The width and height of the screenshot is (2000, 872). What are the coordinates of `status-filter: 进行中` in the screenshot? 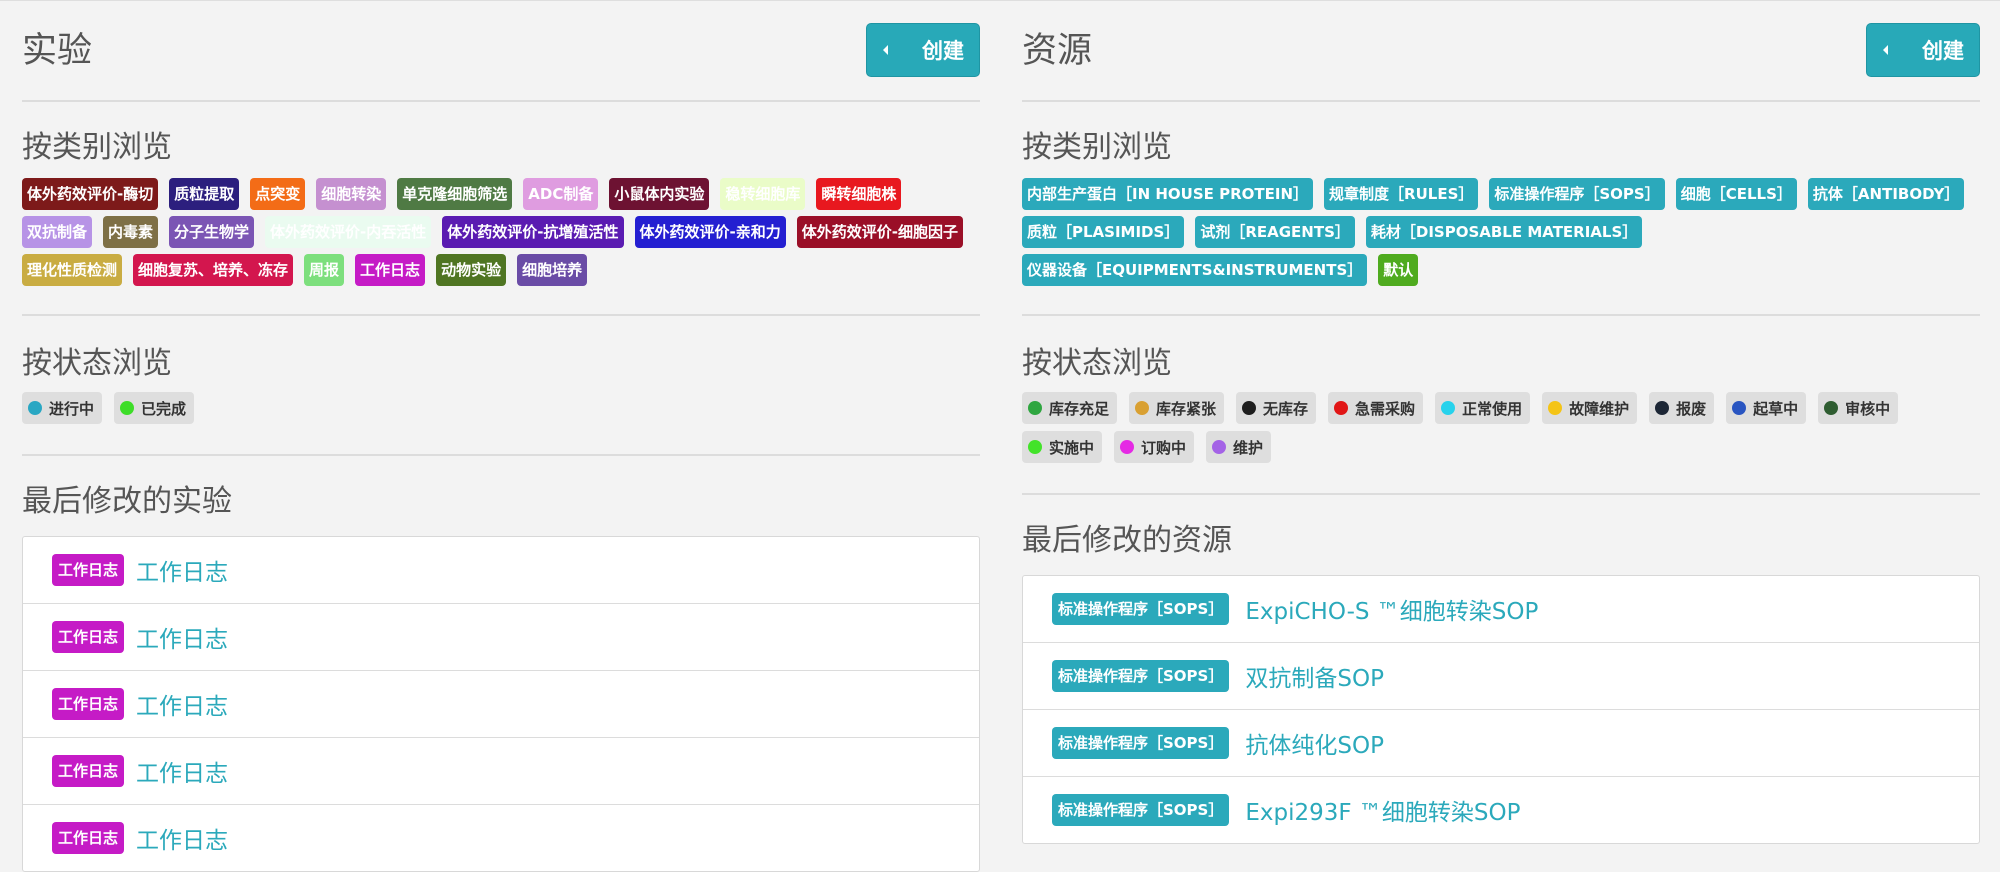 It's located at (62, 408).